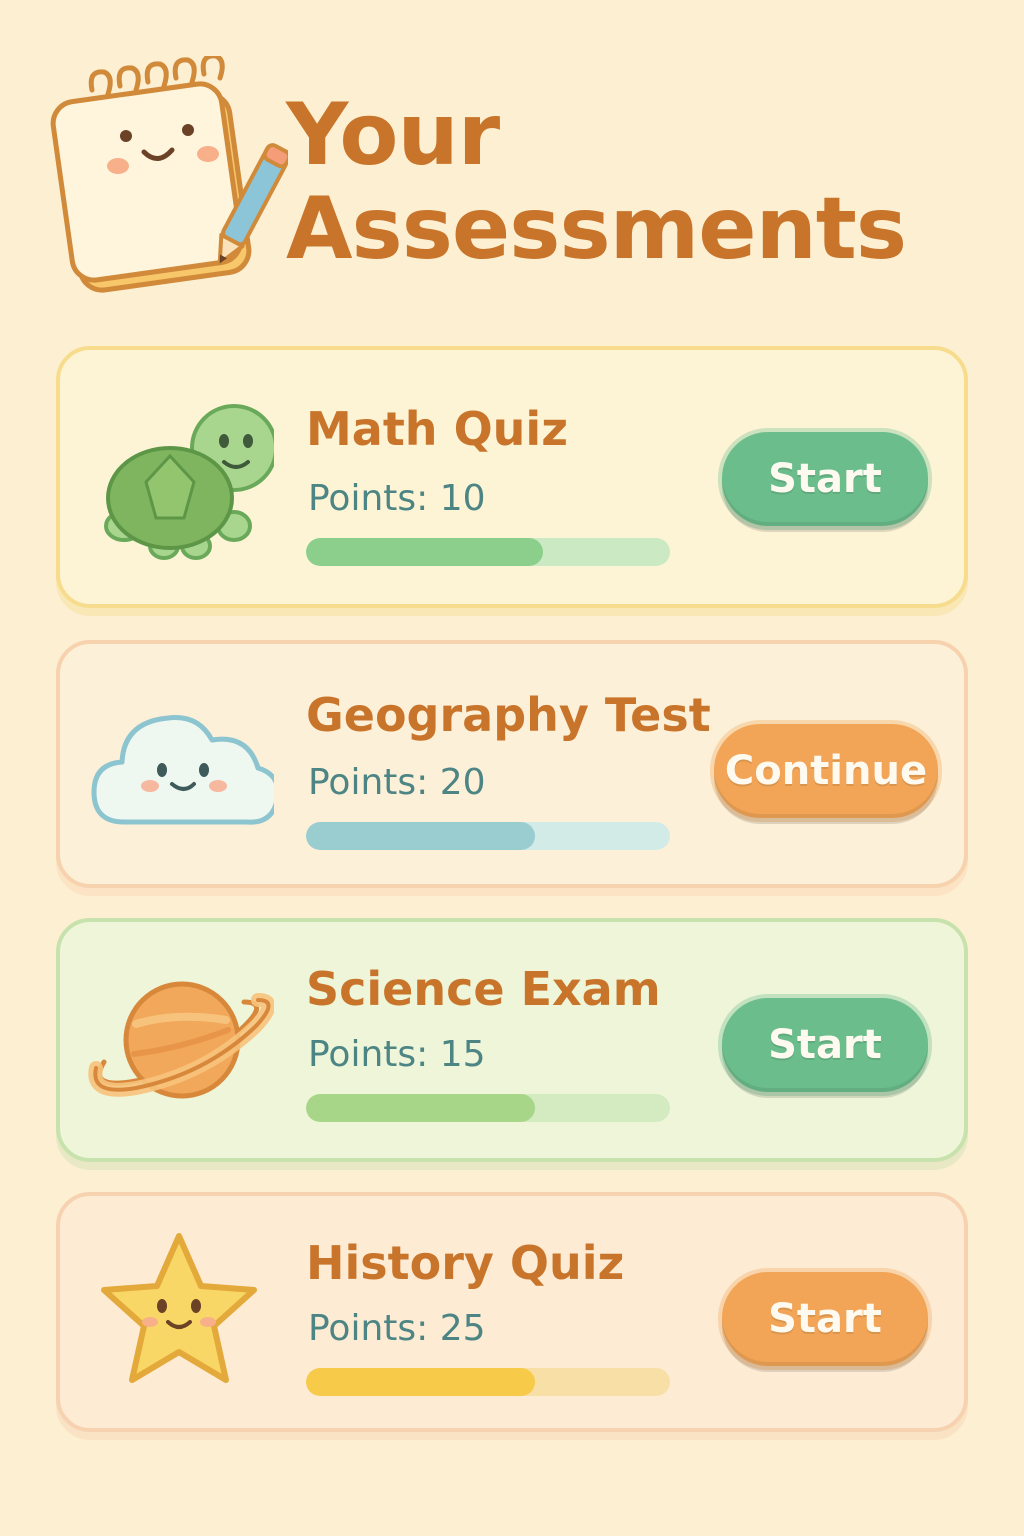  What do you see at coordinates (182, 769) in the screenshot?
I see `cloud-icon` at bounding box center [182, 769].